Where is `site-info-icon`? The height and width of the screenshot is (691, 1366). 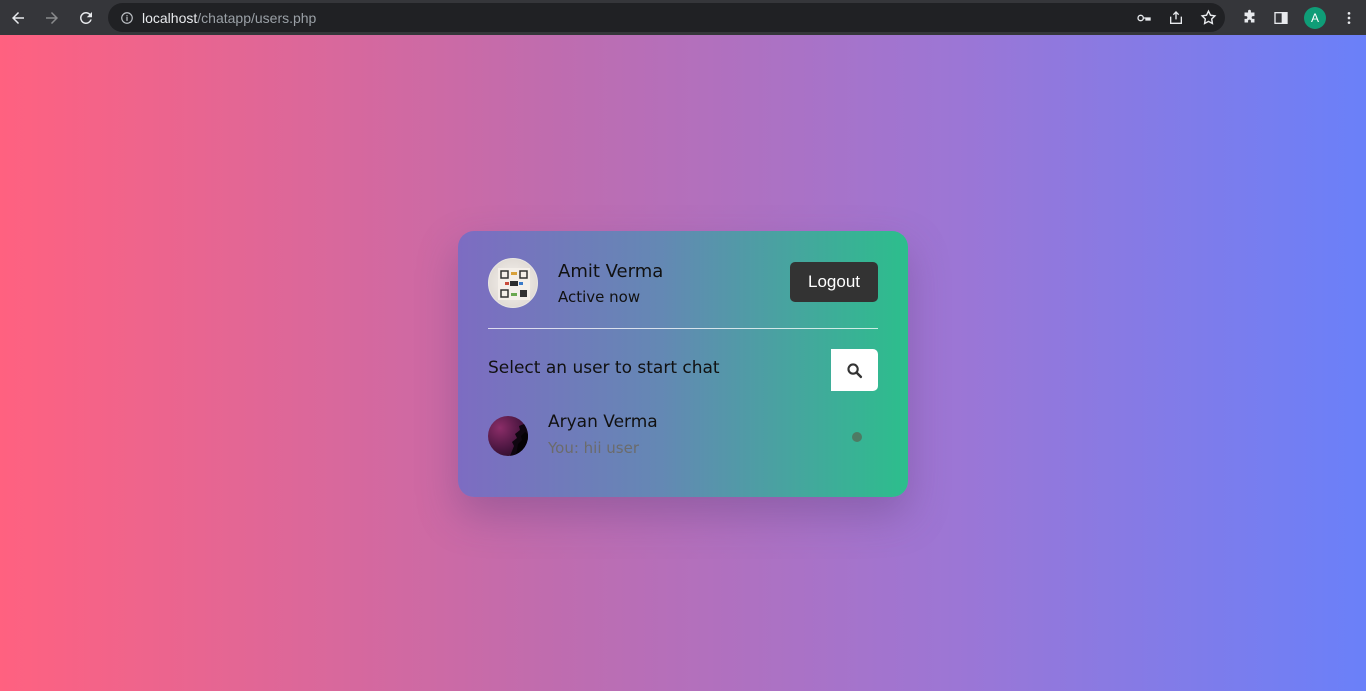
site-info-icon is located at coordinates (127, 18).